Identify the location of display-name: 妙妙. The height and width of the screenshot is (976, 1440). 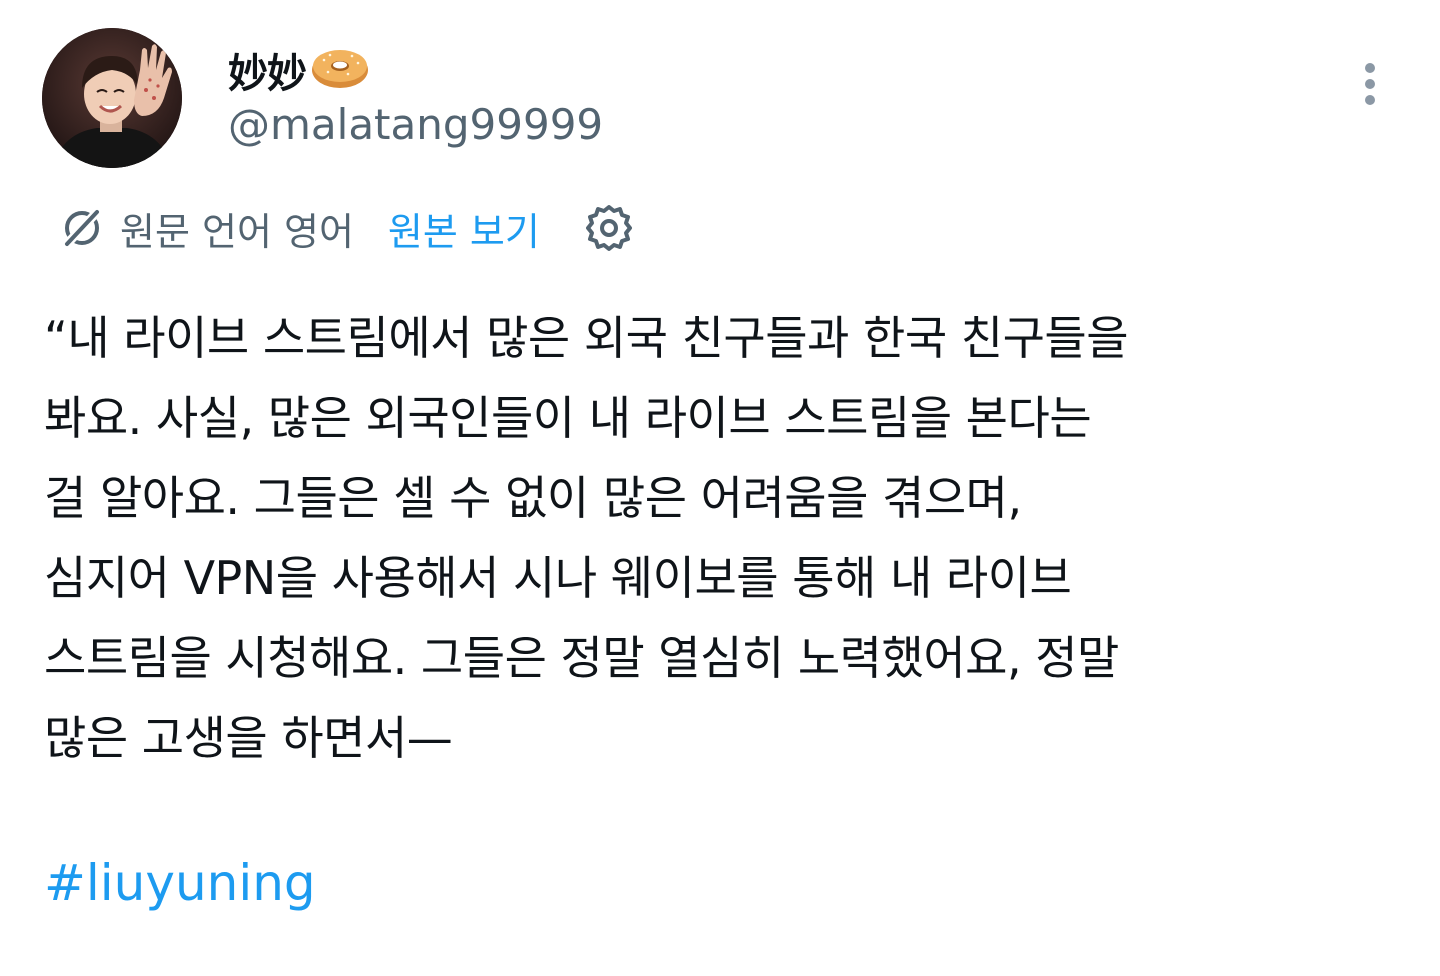
(300, 70).